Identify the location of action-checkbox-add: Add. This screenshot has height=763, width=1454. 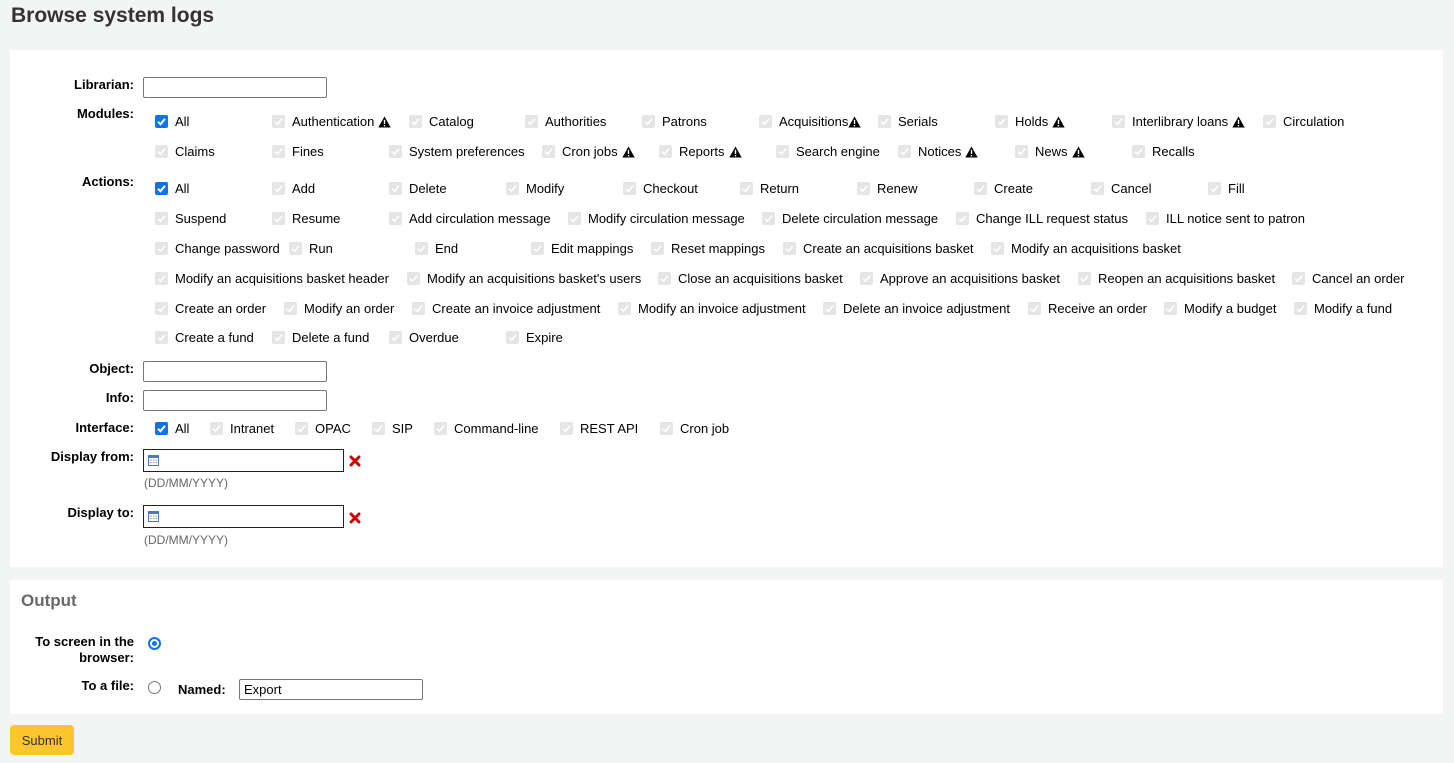
(293, 188).